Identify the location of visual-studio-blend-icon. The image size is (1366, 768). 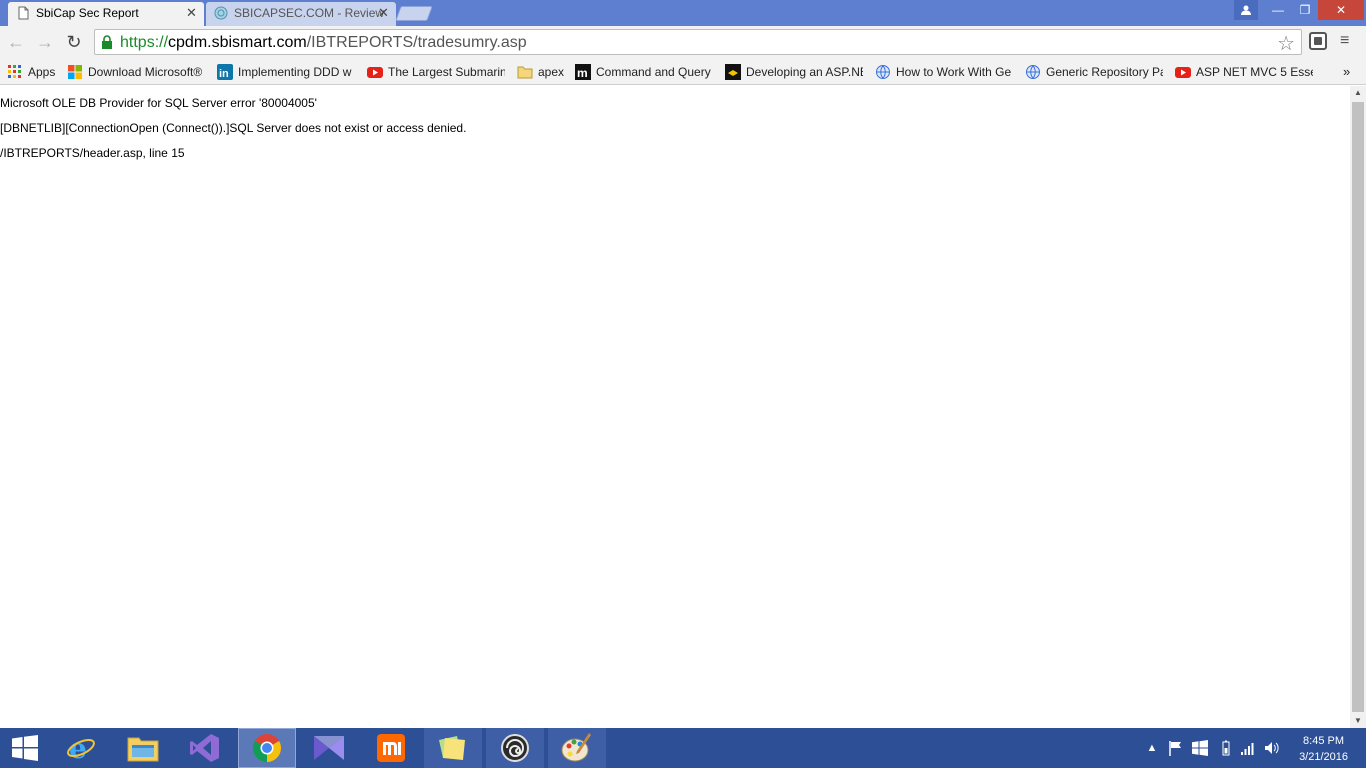
(329, 748).